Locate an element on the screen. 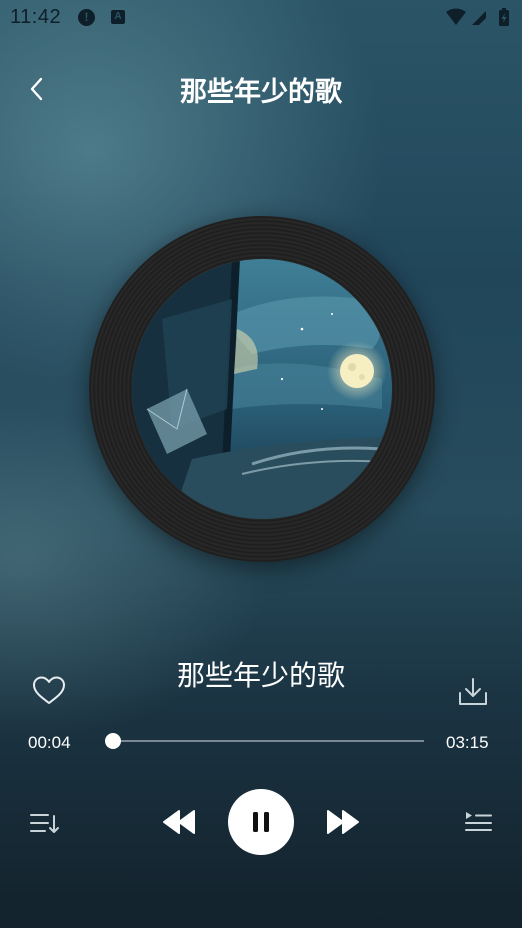 The image size is (522, 928). playlist-button is located at coordinates (45, 824).